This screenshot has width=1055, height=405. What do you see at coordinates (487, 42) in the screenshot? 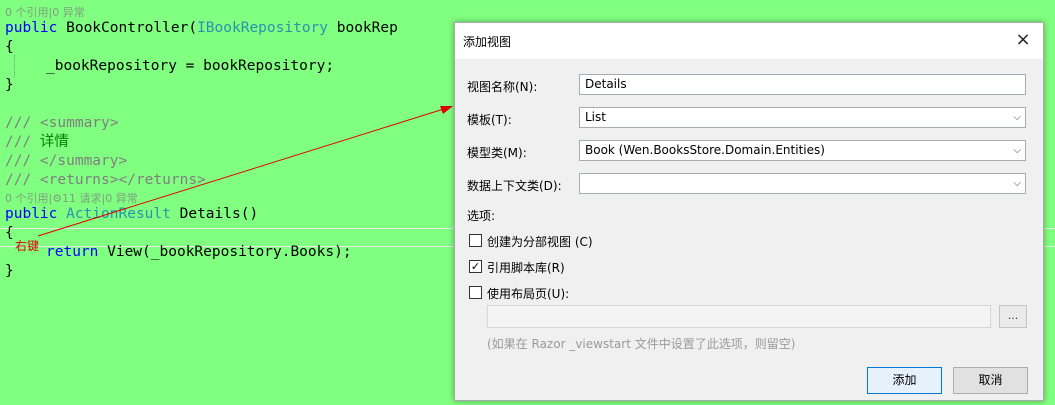
I see `dialog-title: 添加视图` at bounding box center [487, 42].